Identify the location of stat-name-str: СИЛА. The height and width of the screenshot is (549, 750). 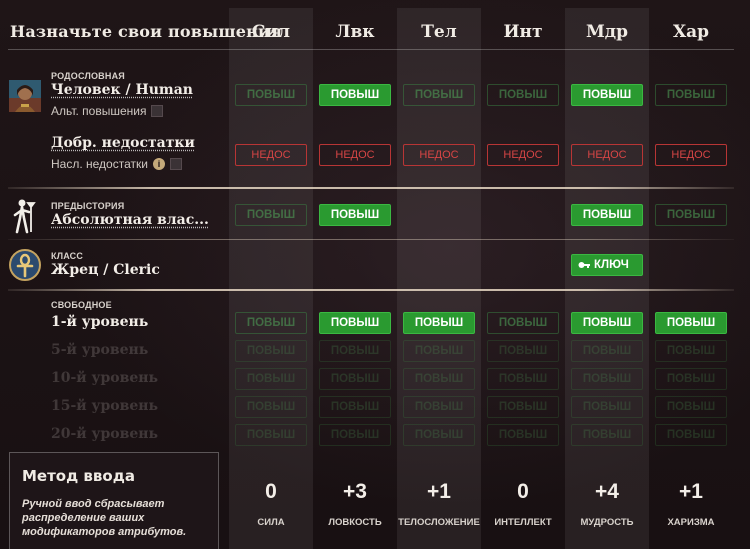
(271, 522).